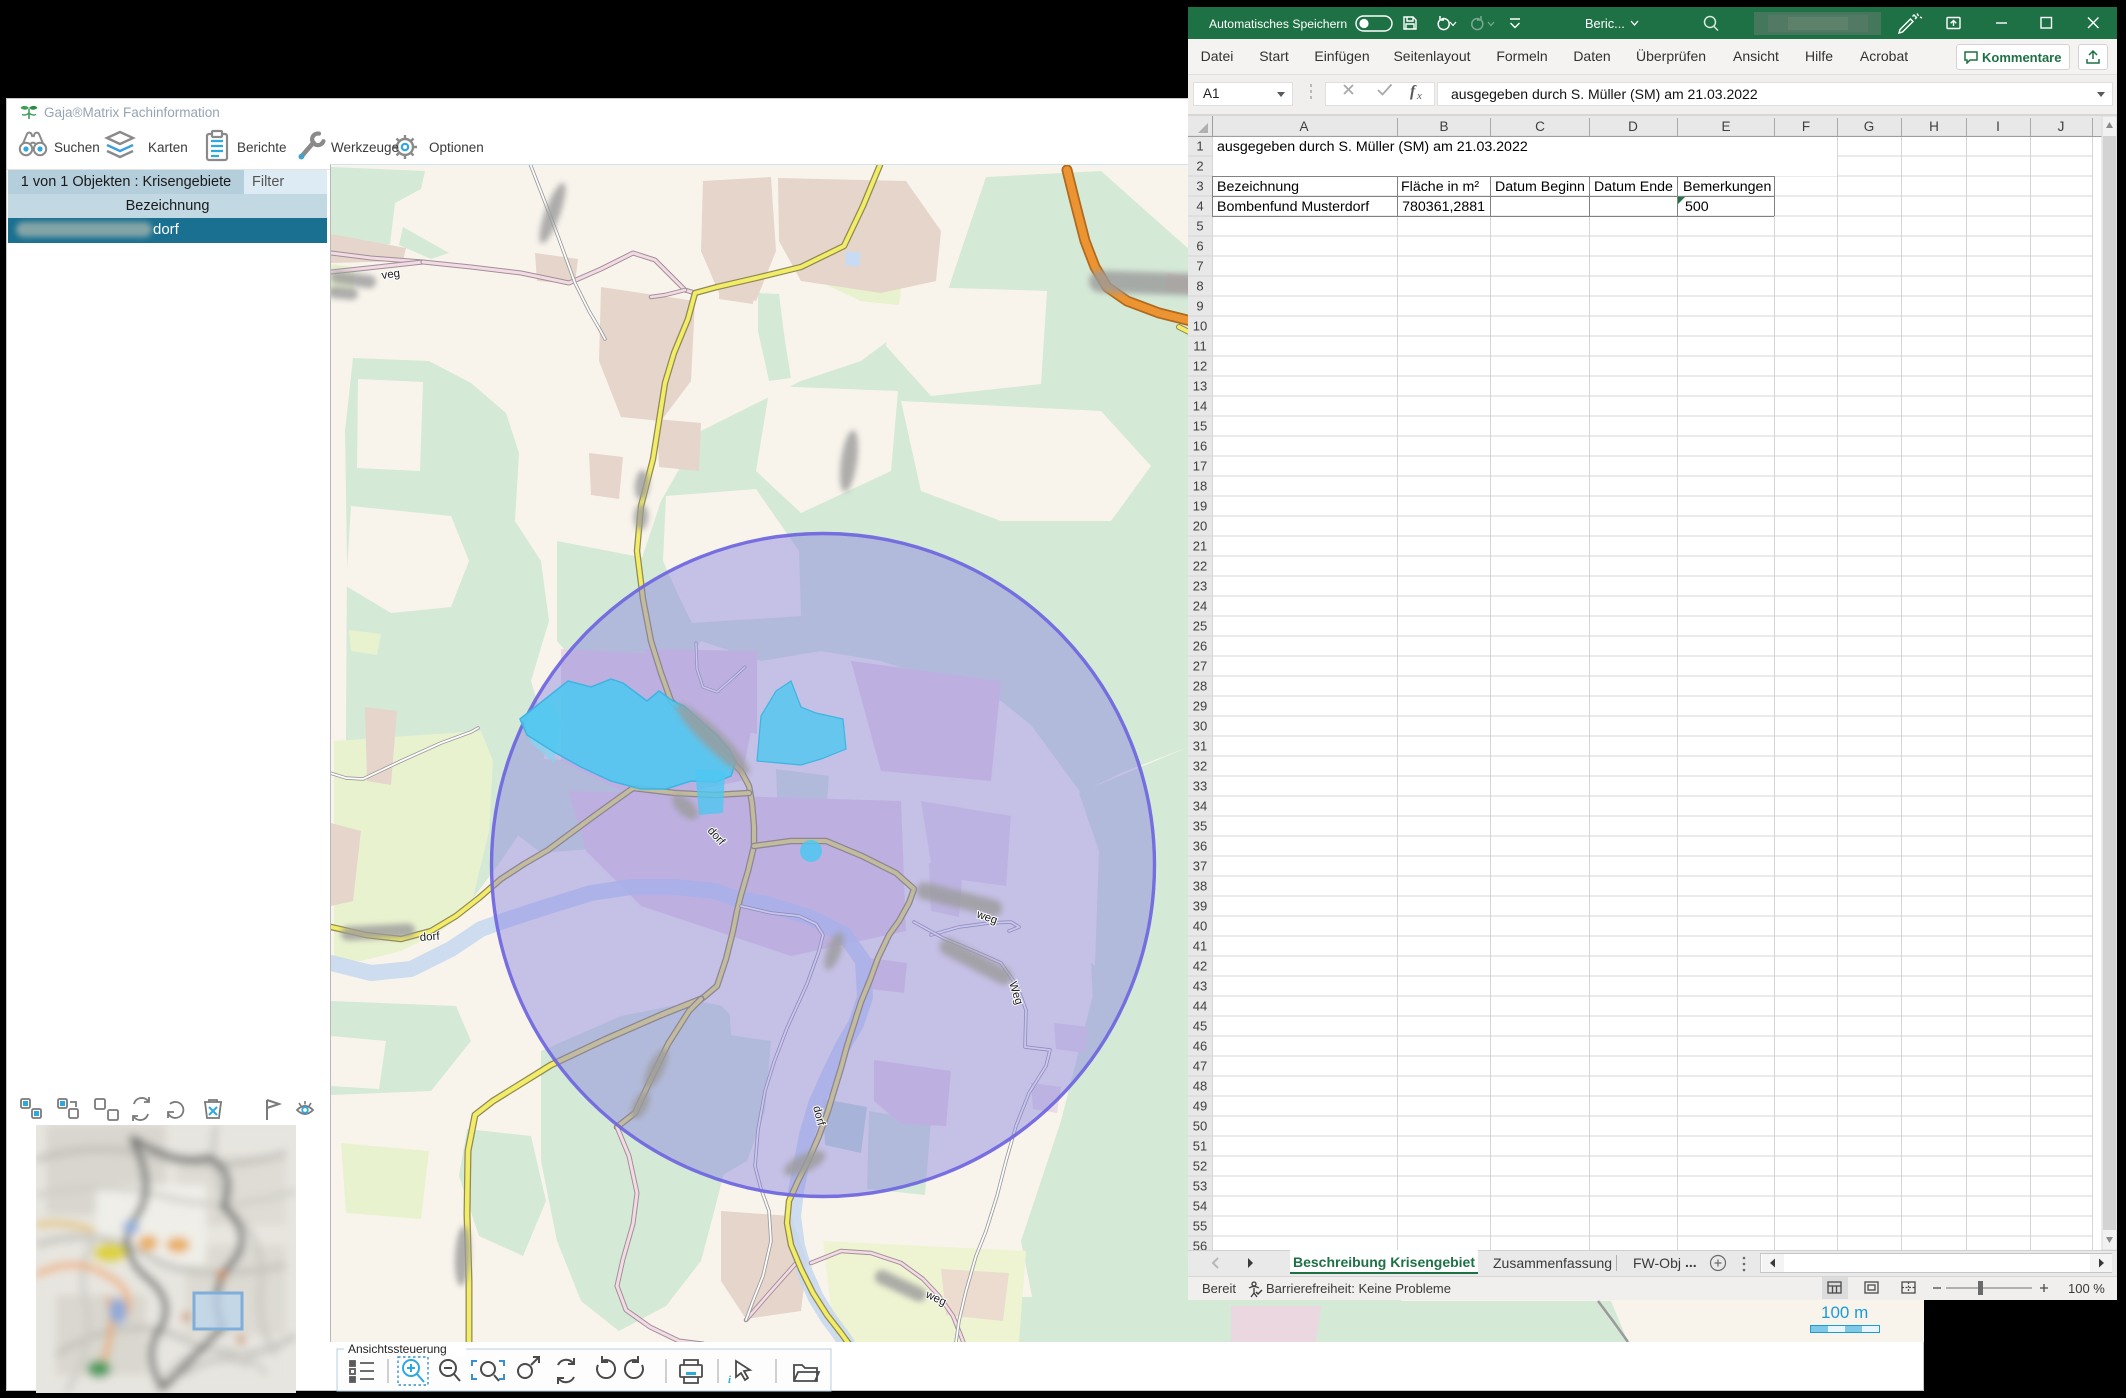 Image resolution: width=2126 pixels, height=1398 pixels. What do you see at coordinates (1200, 906) in the screenshot?
I see `svg-text: 39` at bounding box center [1200, 906].